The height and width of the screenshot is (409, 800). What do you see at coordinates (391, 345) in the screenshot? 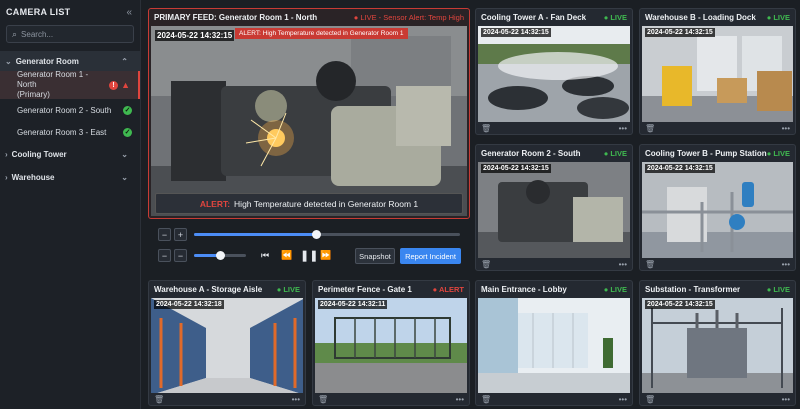
I see `tile-video: 2024-05-22 14:32:11` at bounding box center [391, 345].